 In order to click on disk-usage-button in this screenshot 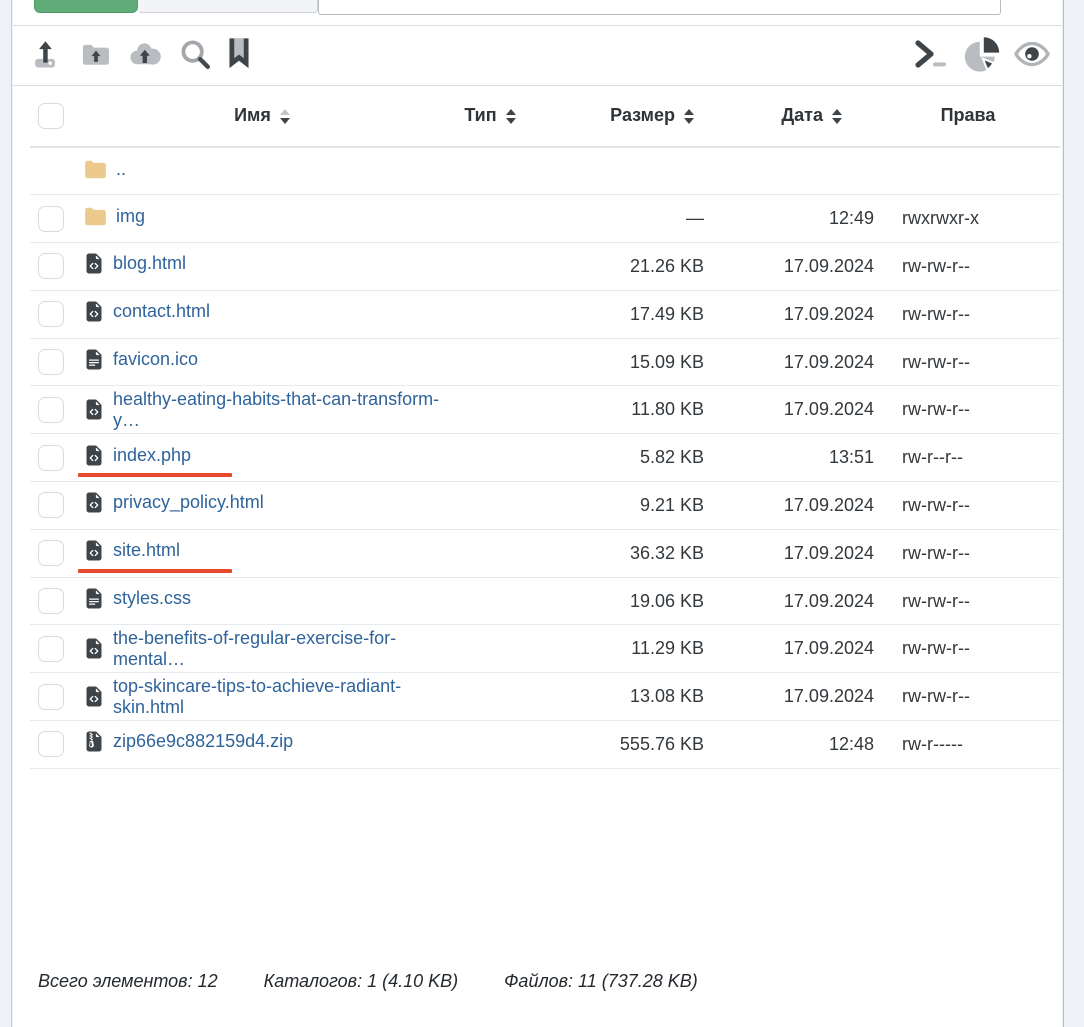, I will do `click(982, 55)`.